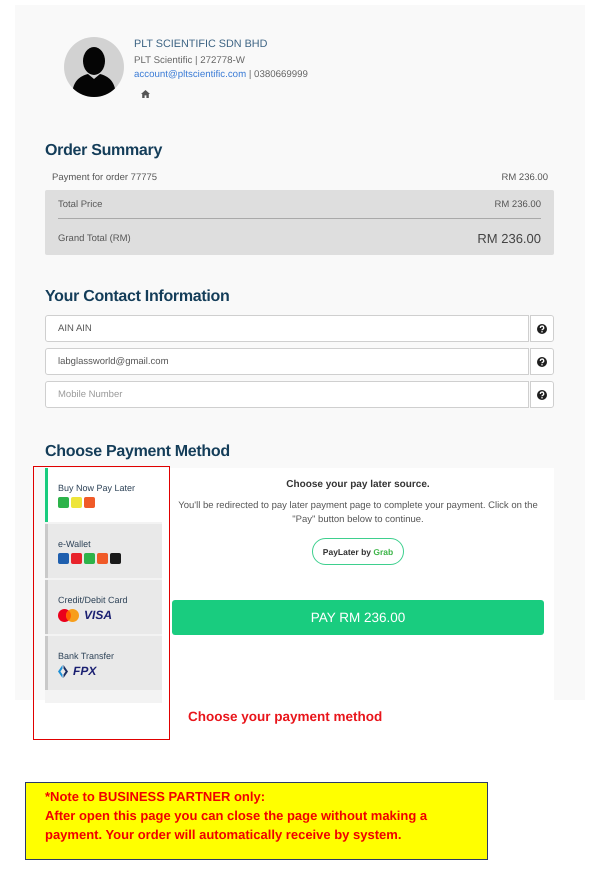 Image resolution: width=601 pixels, height=871 pixels. I want to click on payment-method-tab: Bank Transfer FPX, so click(103, 663).